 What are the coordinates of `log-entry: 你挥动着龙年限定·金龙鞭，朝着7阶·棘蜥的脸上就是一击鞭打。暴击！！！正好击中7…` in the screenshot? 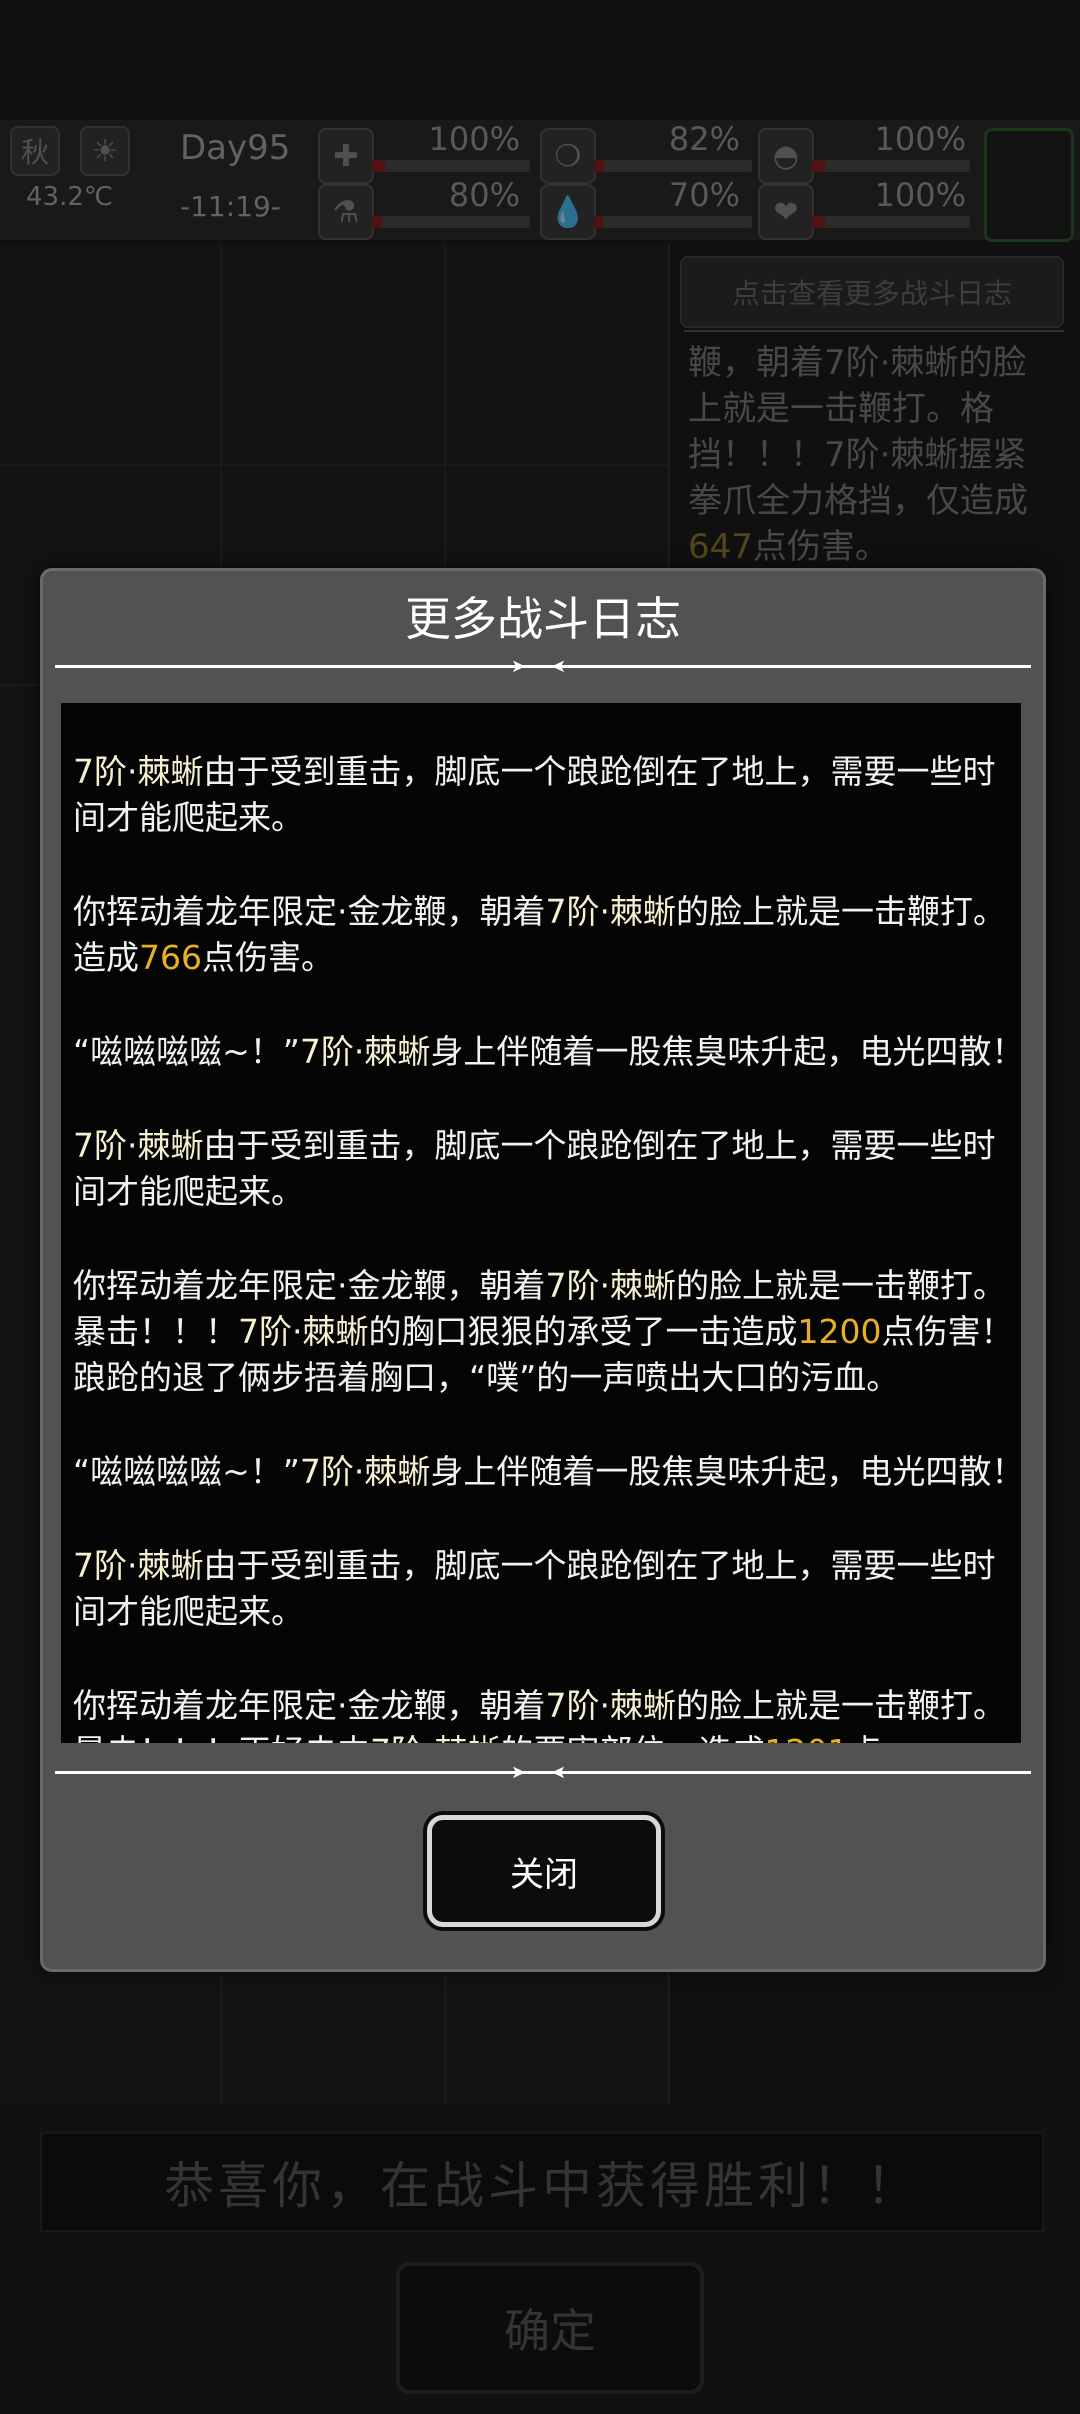 It's located at (547, 1713).